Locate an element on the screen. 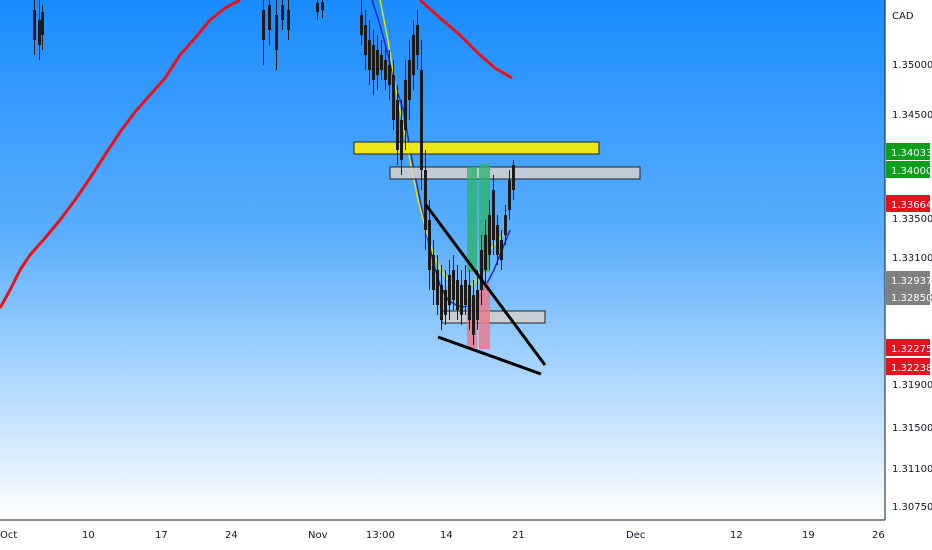 This screenshot has height=550, width=932. price-badge: 1.32238 is located at coordinates (909, 366).